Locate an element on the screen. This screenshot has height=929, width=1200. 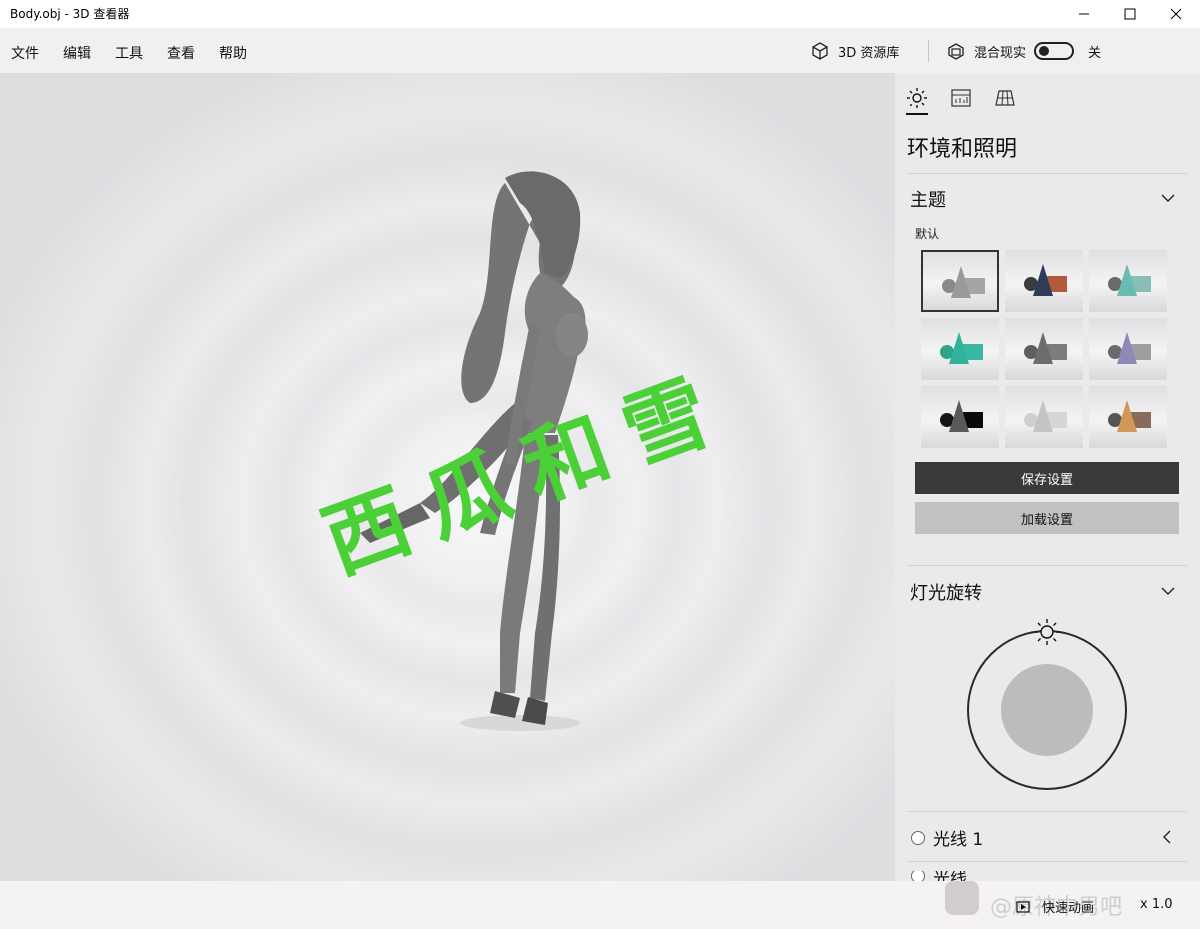
light-1-label: 光线 1 is located at coordinates (958, 840).